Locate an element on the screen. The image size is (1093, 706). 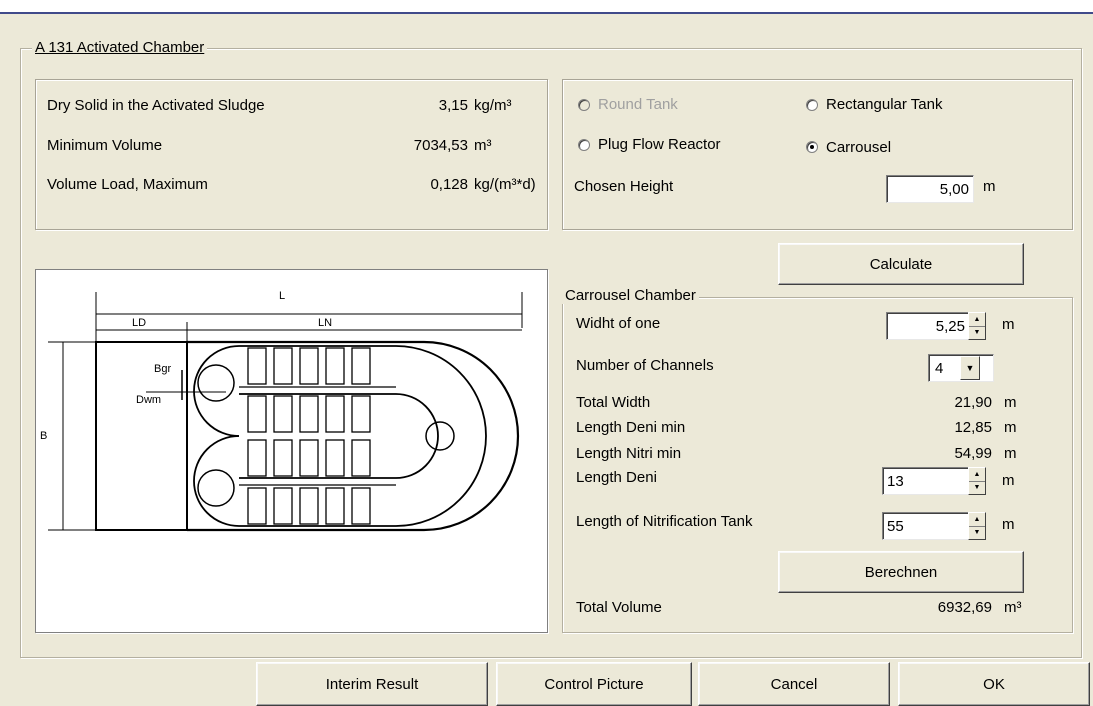
length-deni-min-label: Length Deni min is located at coordinates (631, 427).